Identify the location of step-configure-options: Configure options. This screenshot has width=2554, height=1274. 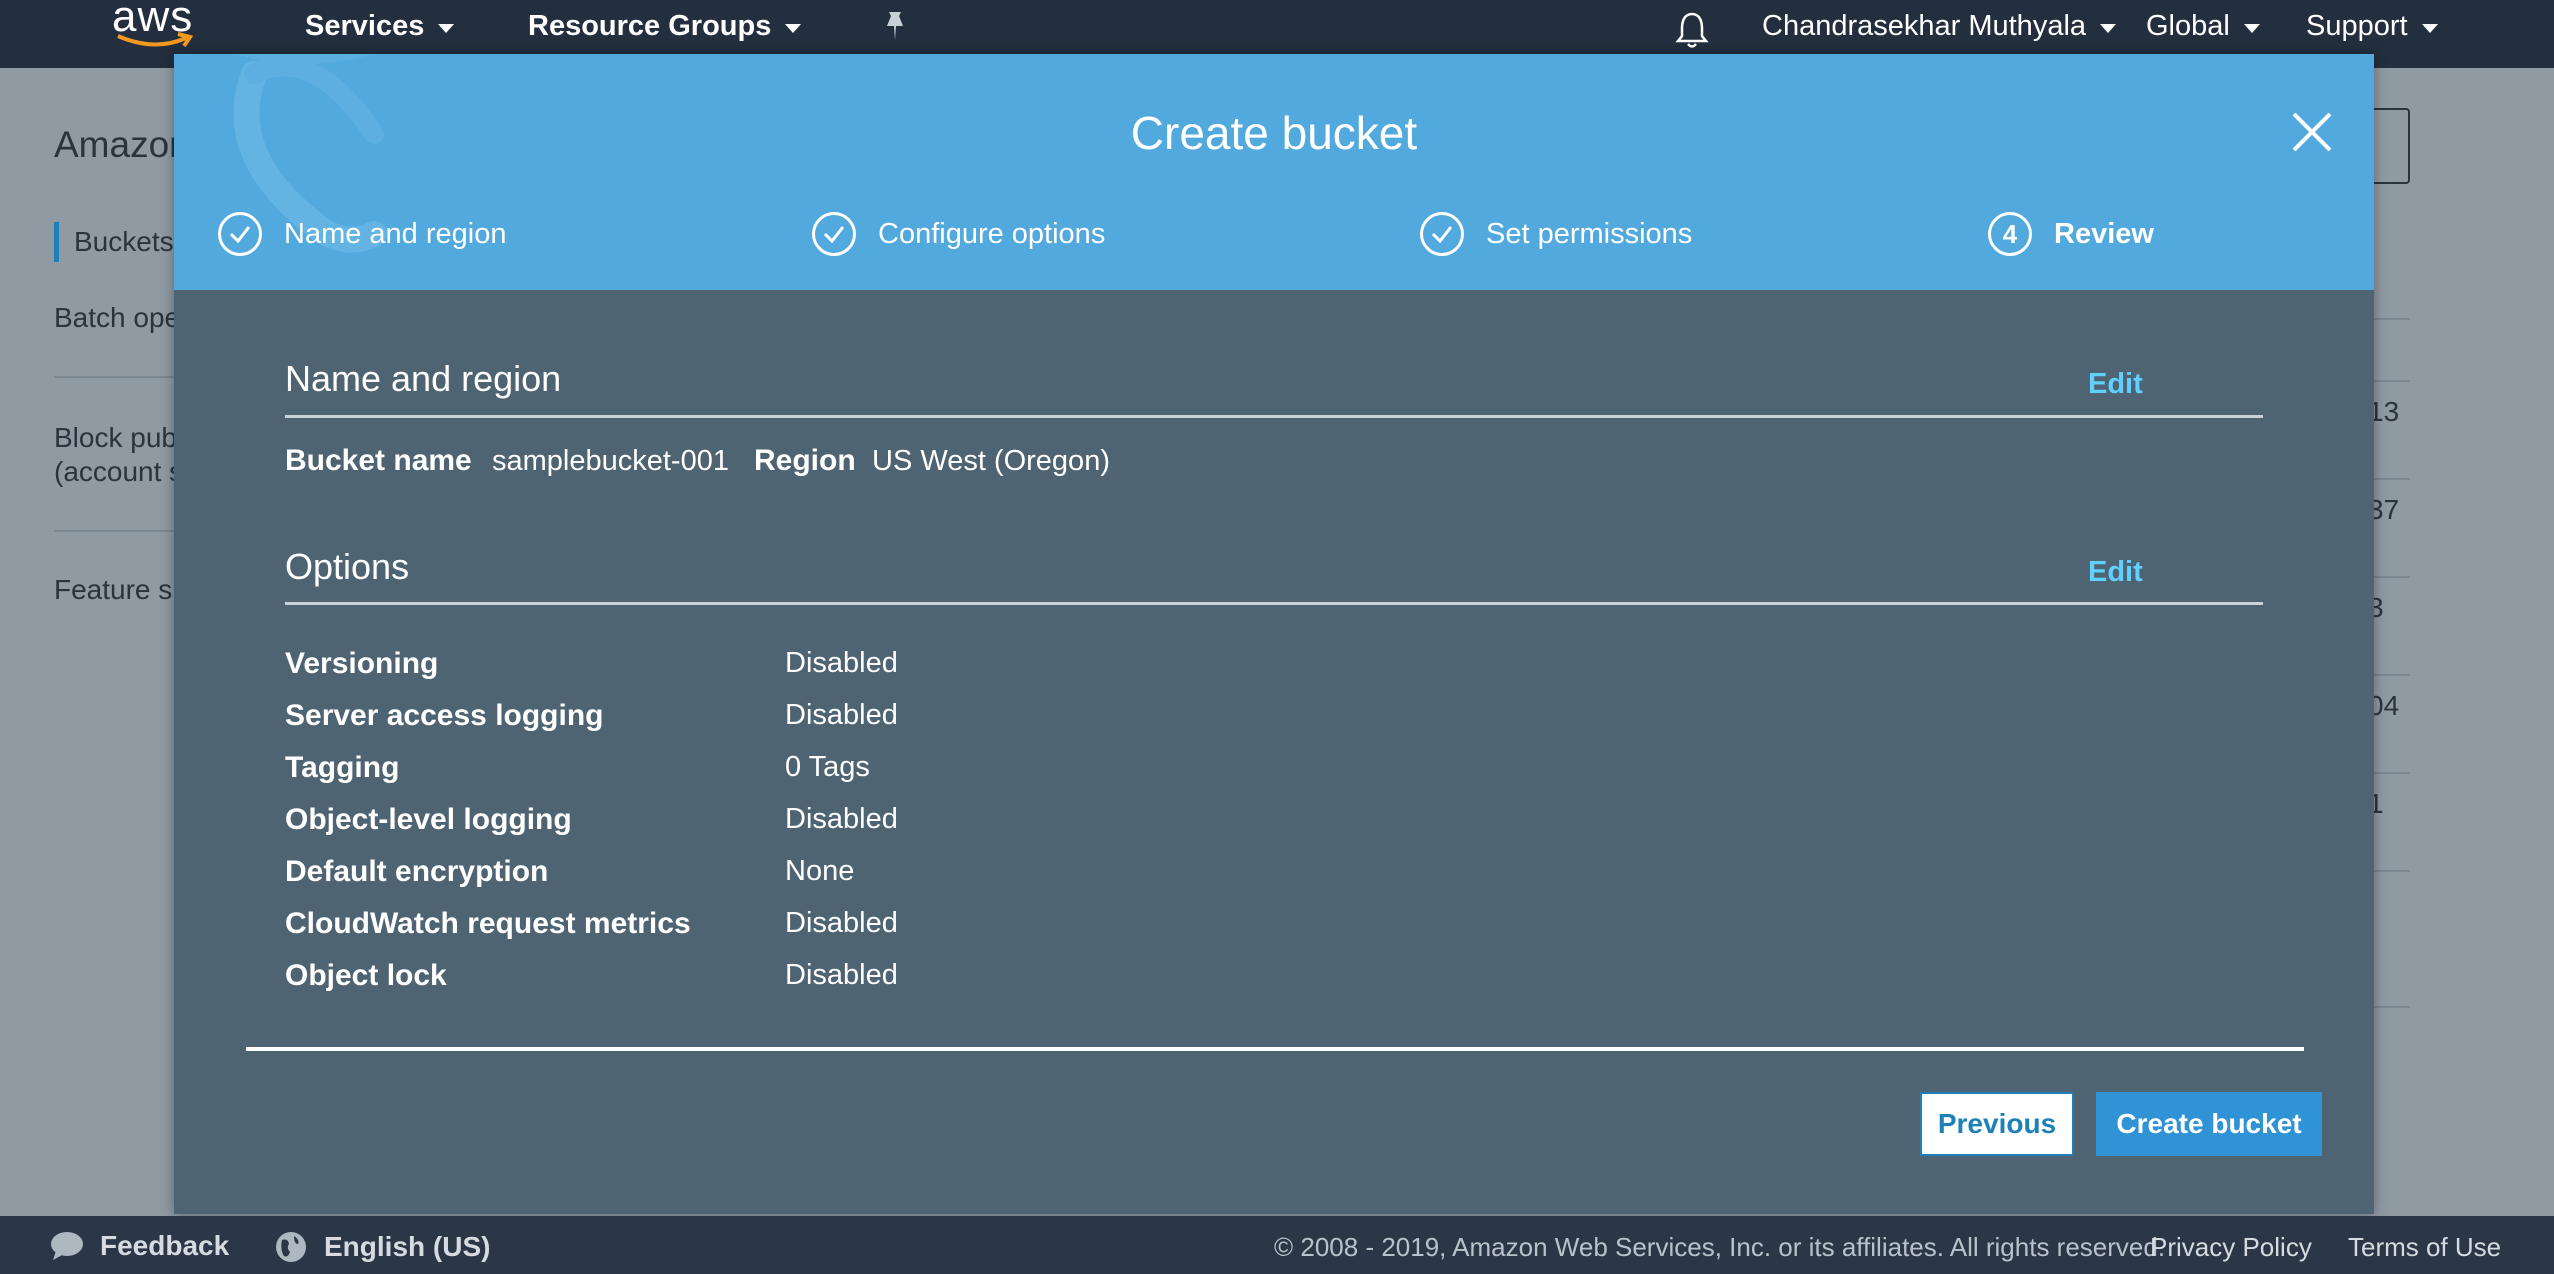
(958, 234).